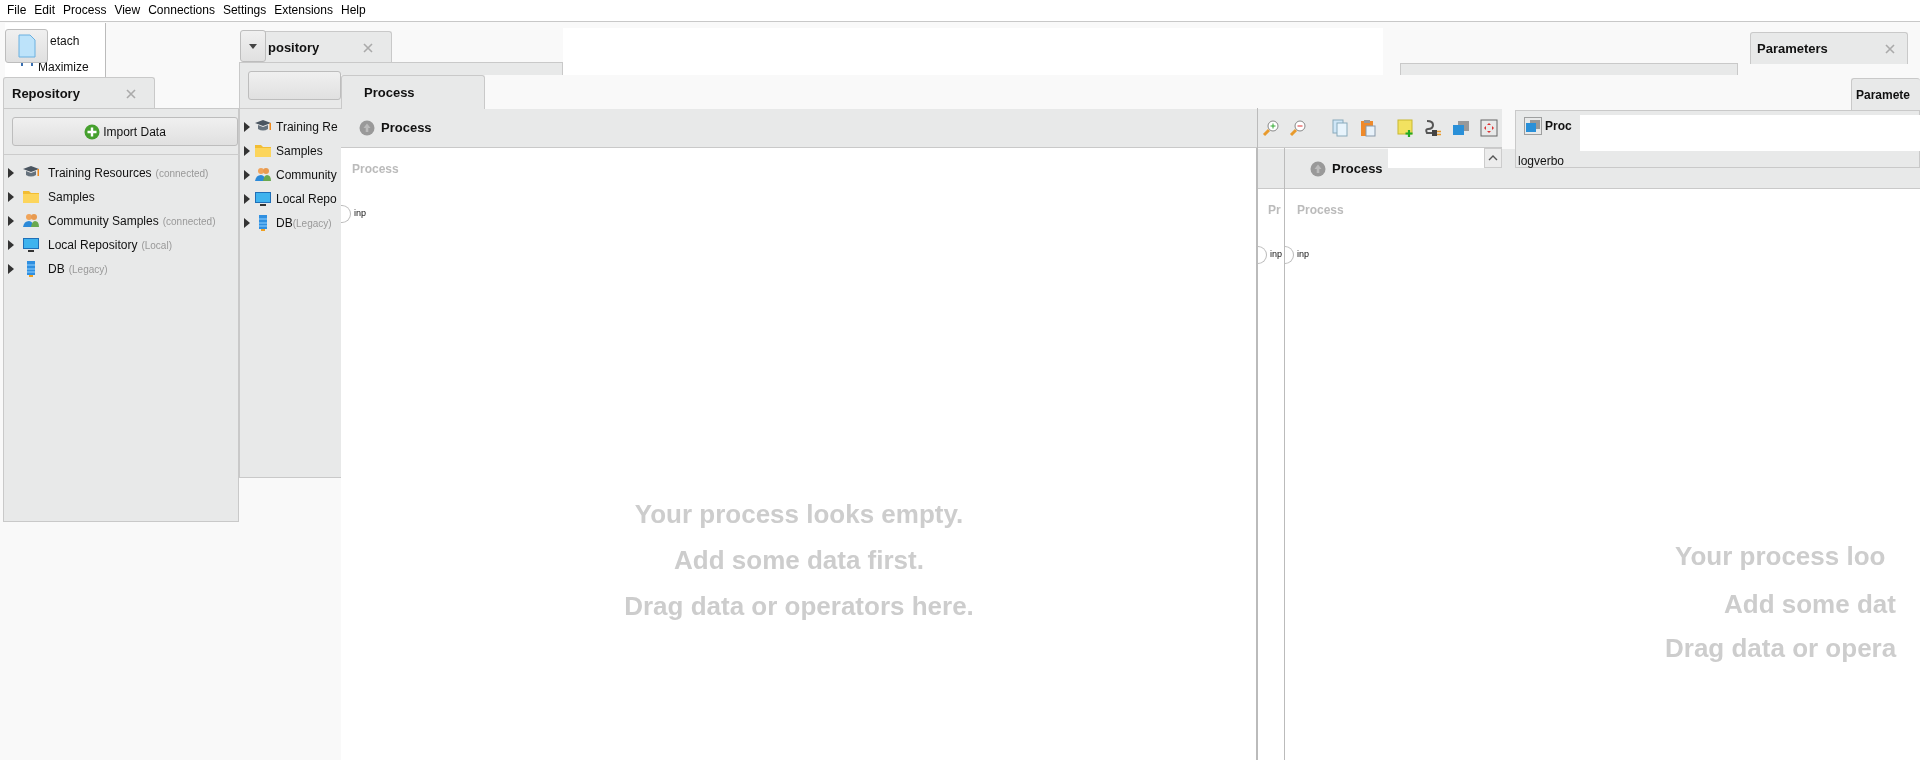 The width and height of the screenshot is (1920, 760). What do you see at coordinates (93, 245) in the screenshot?
I see `repository-name: Local Repository` at bounding box center [93, 245].